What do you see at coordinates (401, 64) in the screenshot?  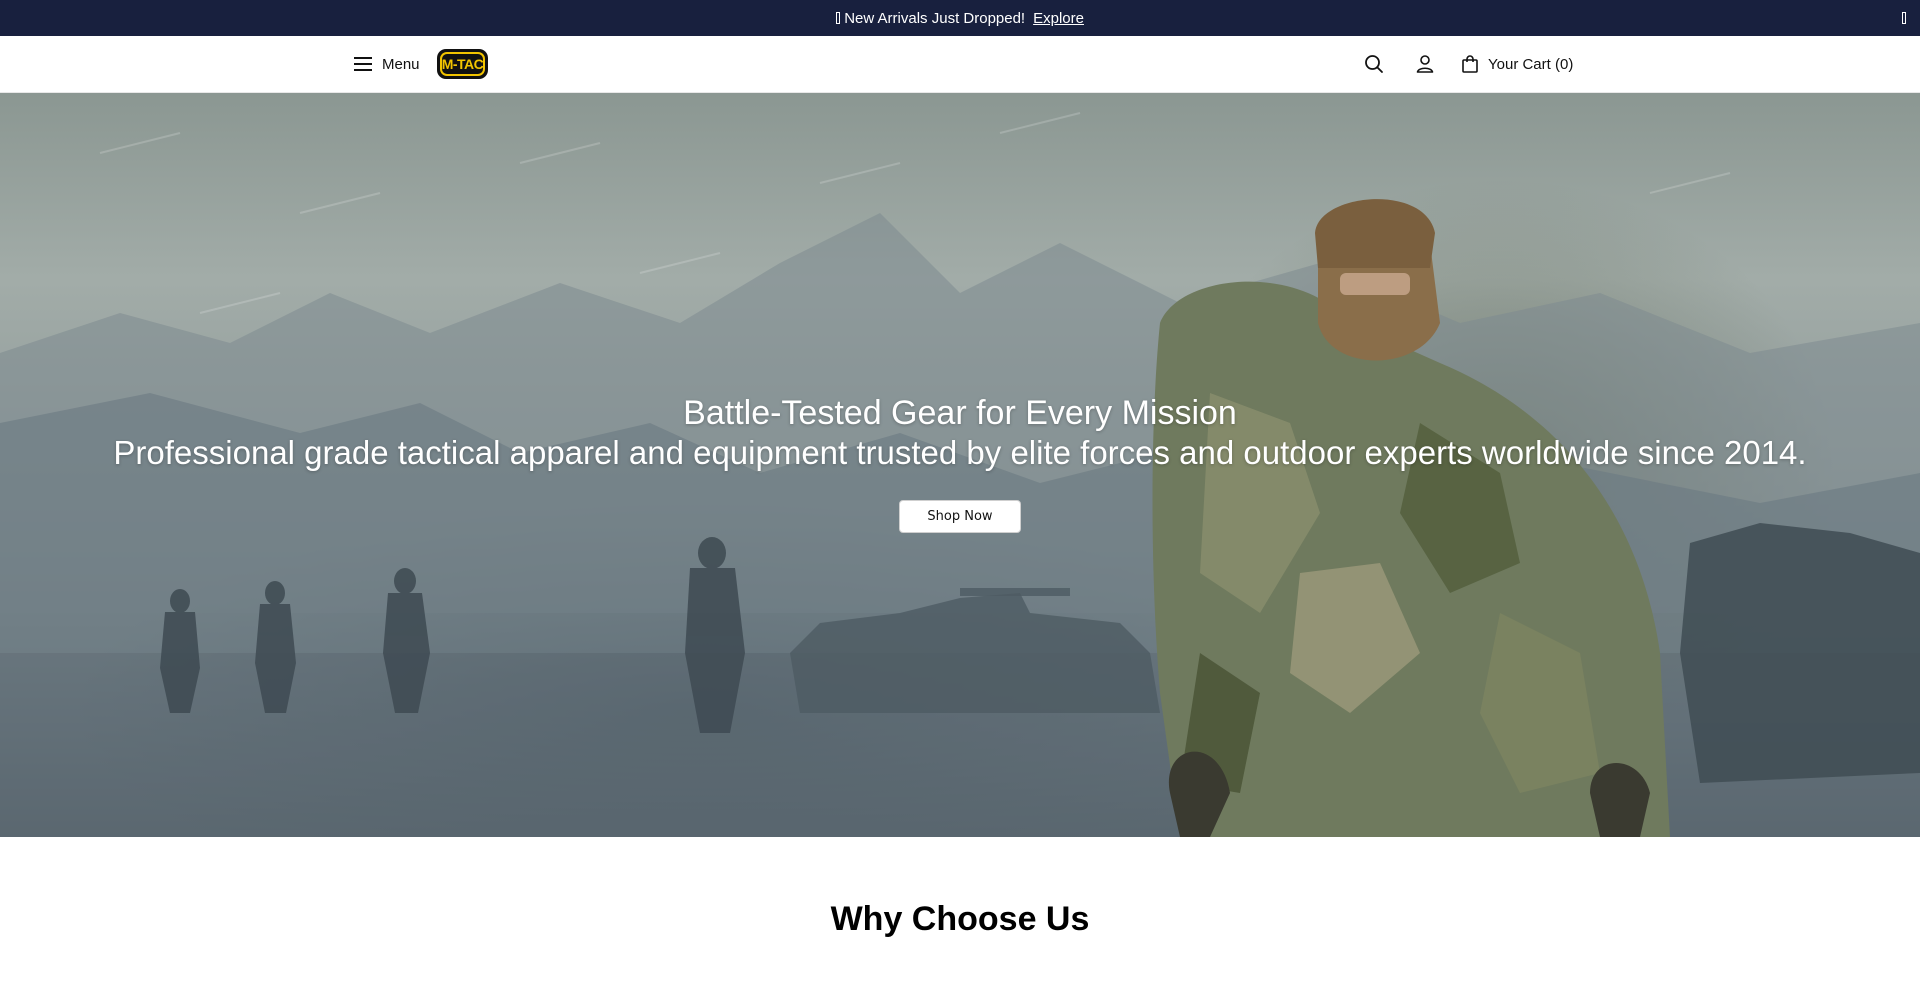 I see `menu-label: Menu` at bounding box center [401, 64].